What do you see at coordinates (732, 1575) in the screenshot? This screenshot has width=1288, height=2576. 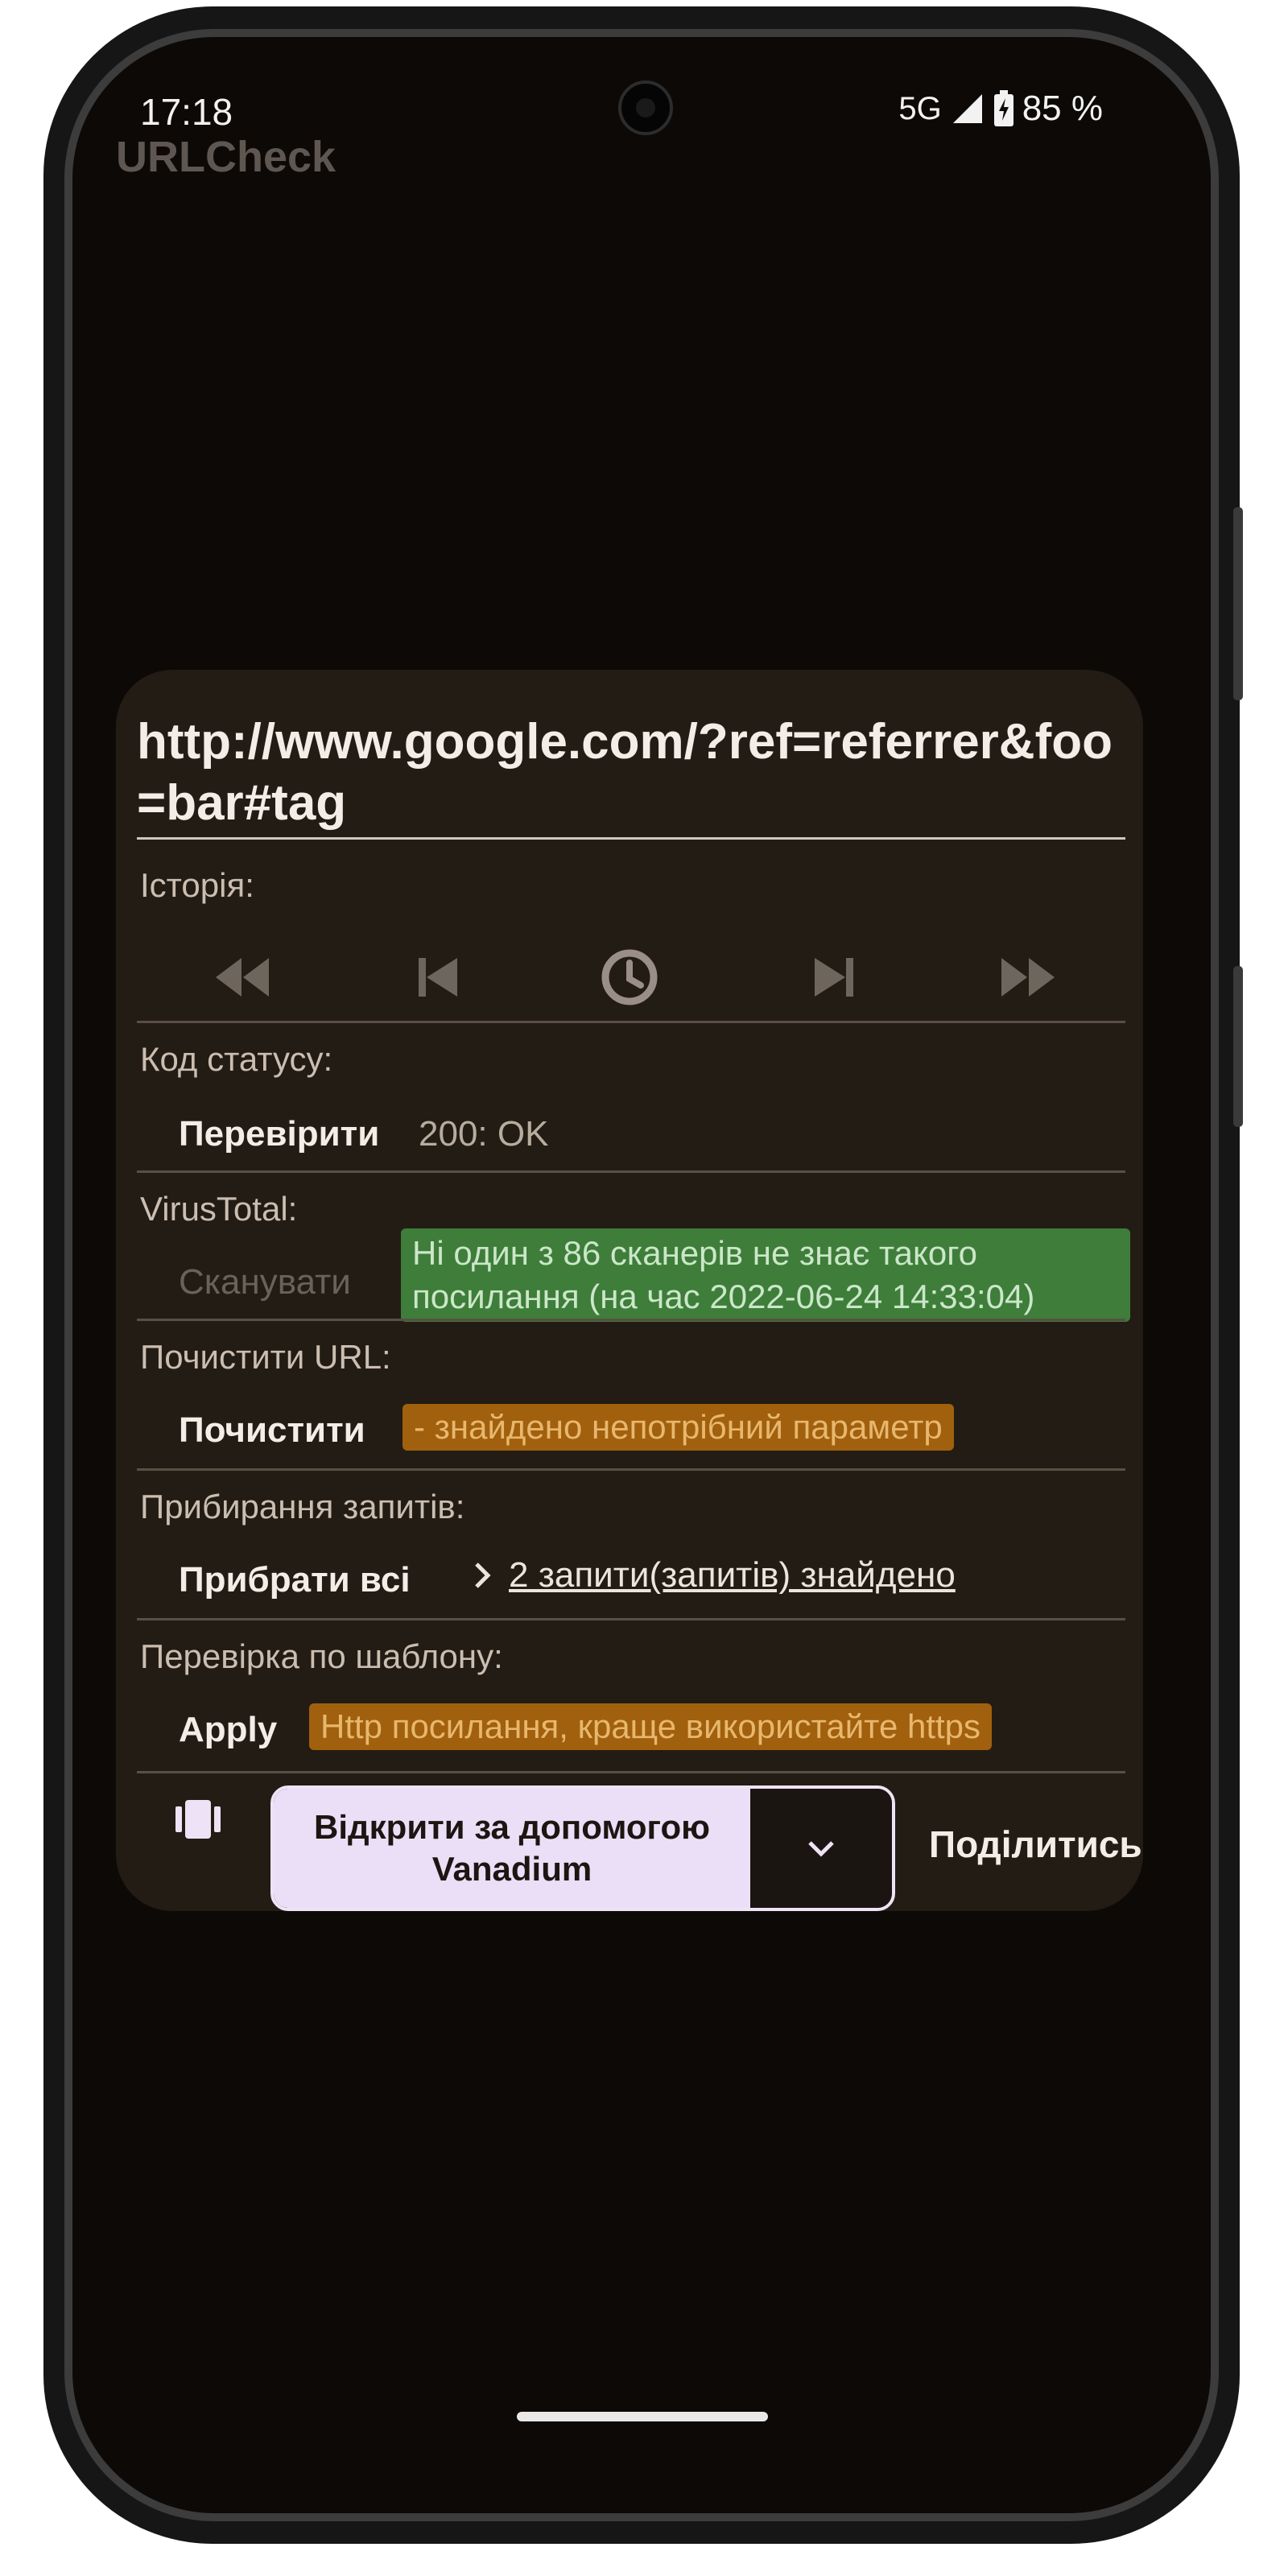 I see `queries-found-text: 2 запити(запитів) знайдено` at bounding box center [732, 1575].